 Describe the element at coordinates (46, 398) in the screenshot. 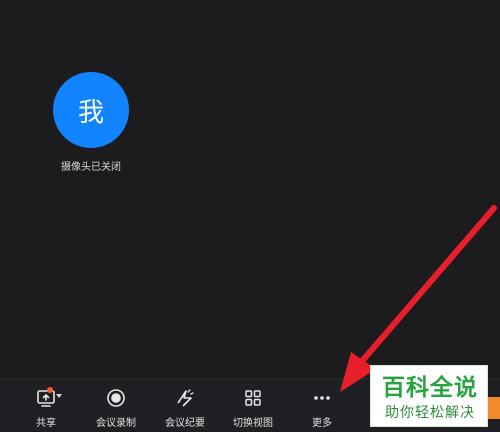

I see `share-screen-icon` at that location.